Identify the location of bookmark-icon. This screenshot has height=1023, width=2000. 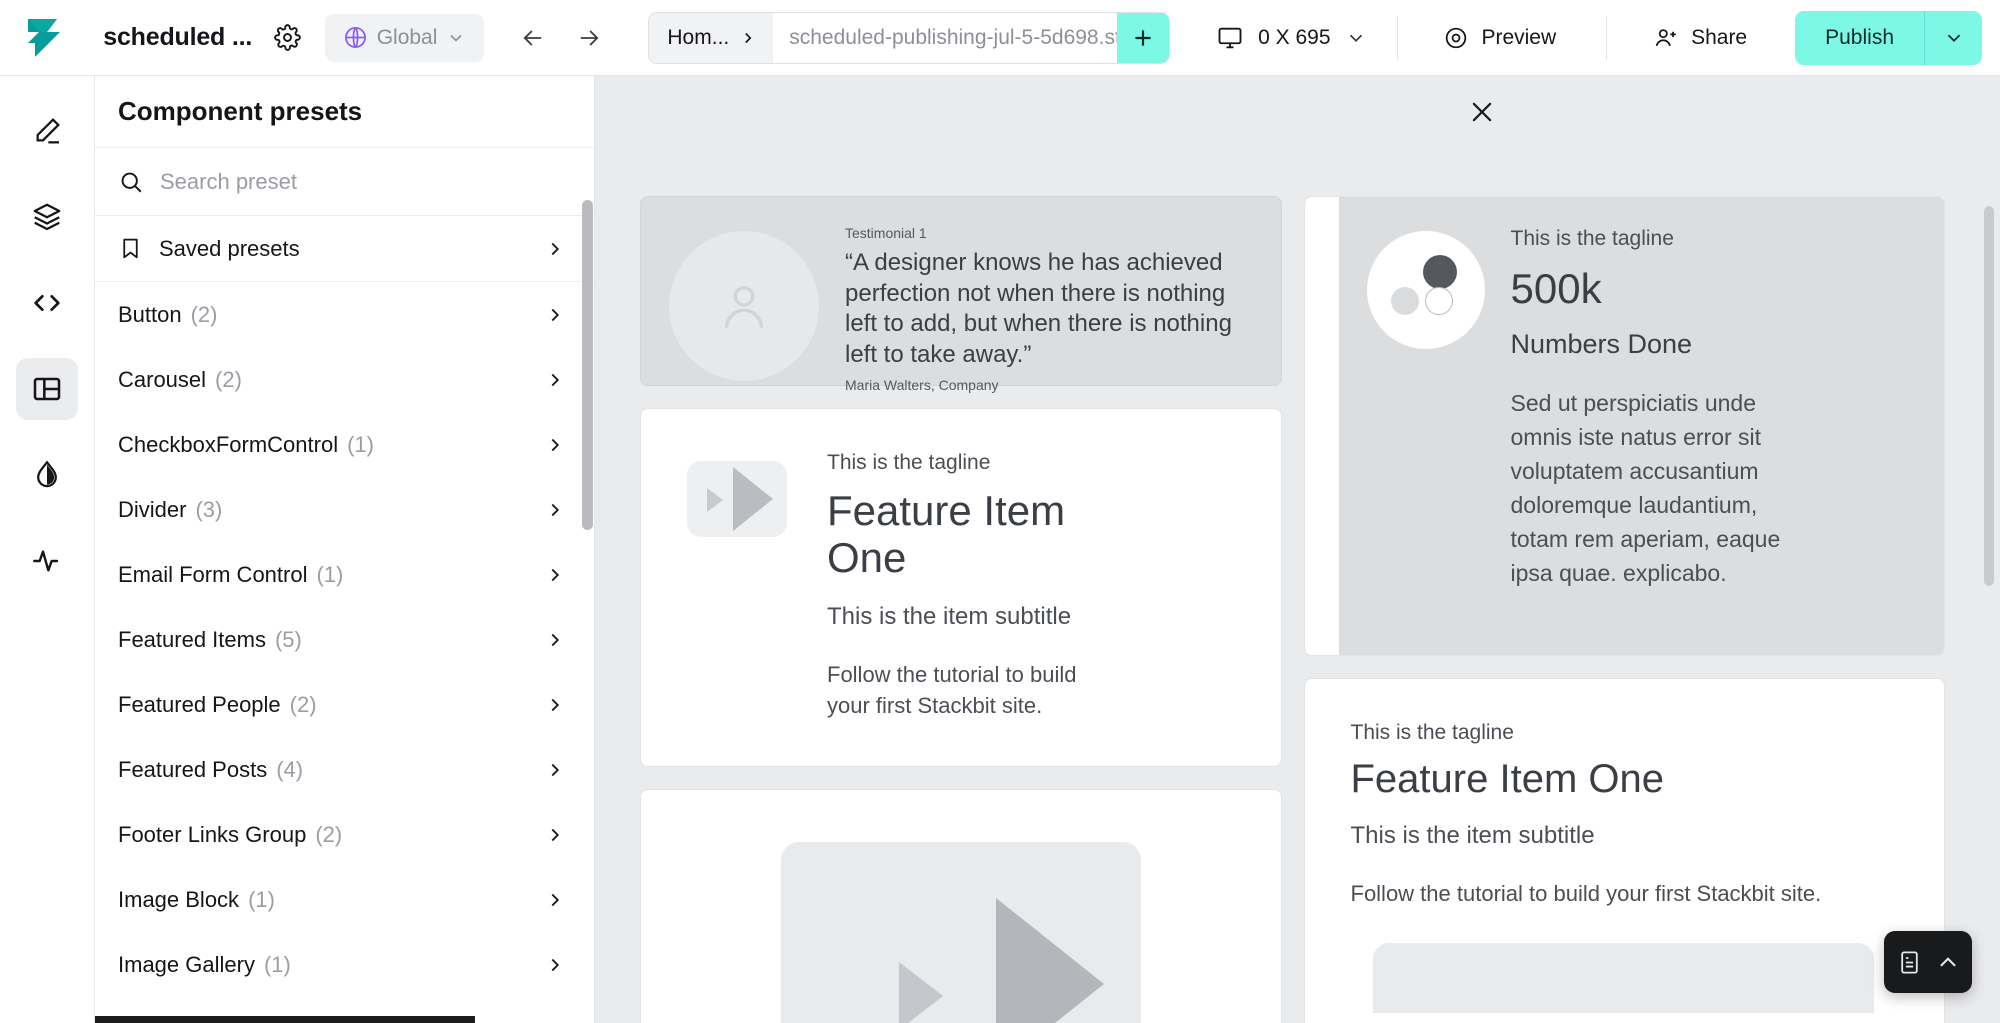
(130, 248).